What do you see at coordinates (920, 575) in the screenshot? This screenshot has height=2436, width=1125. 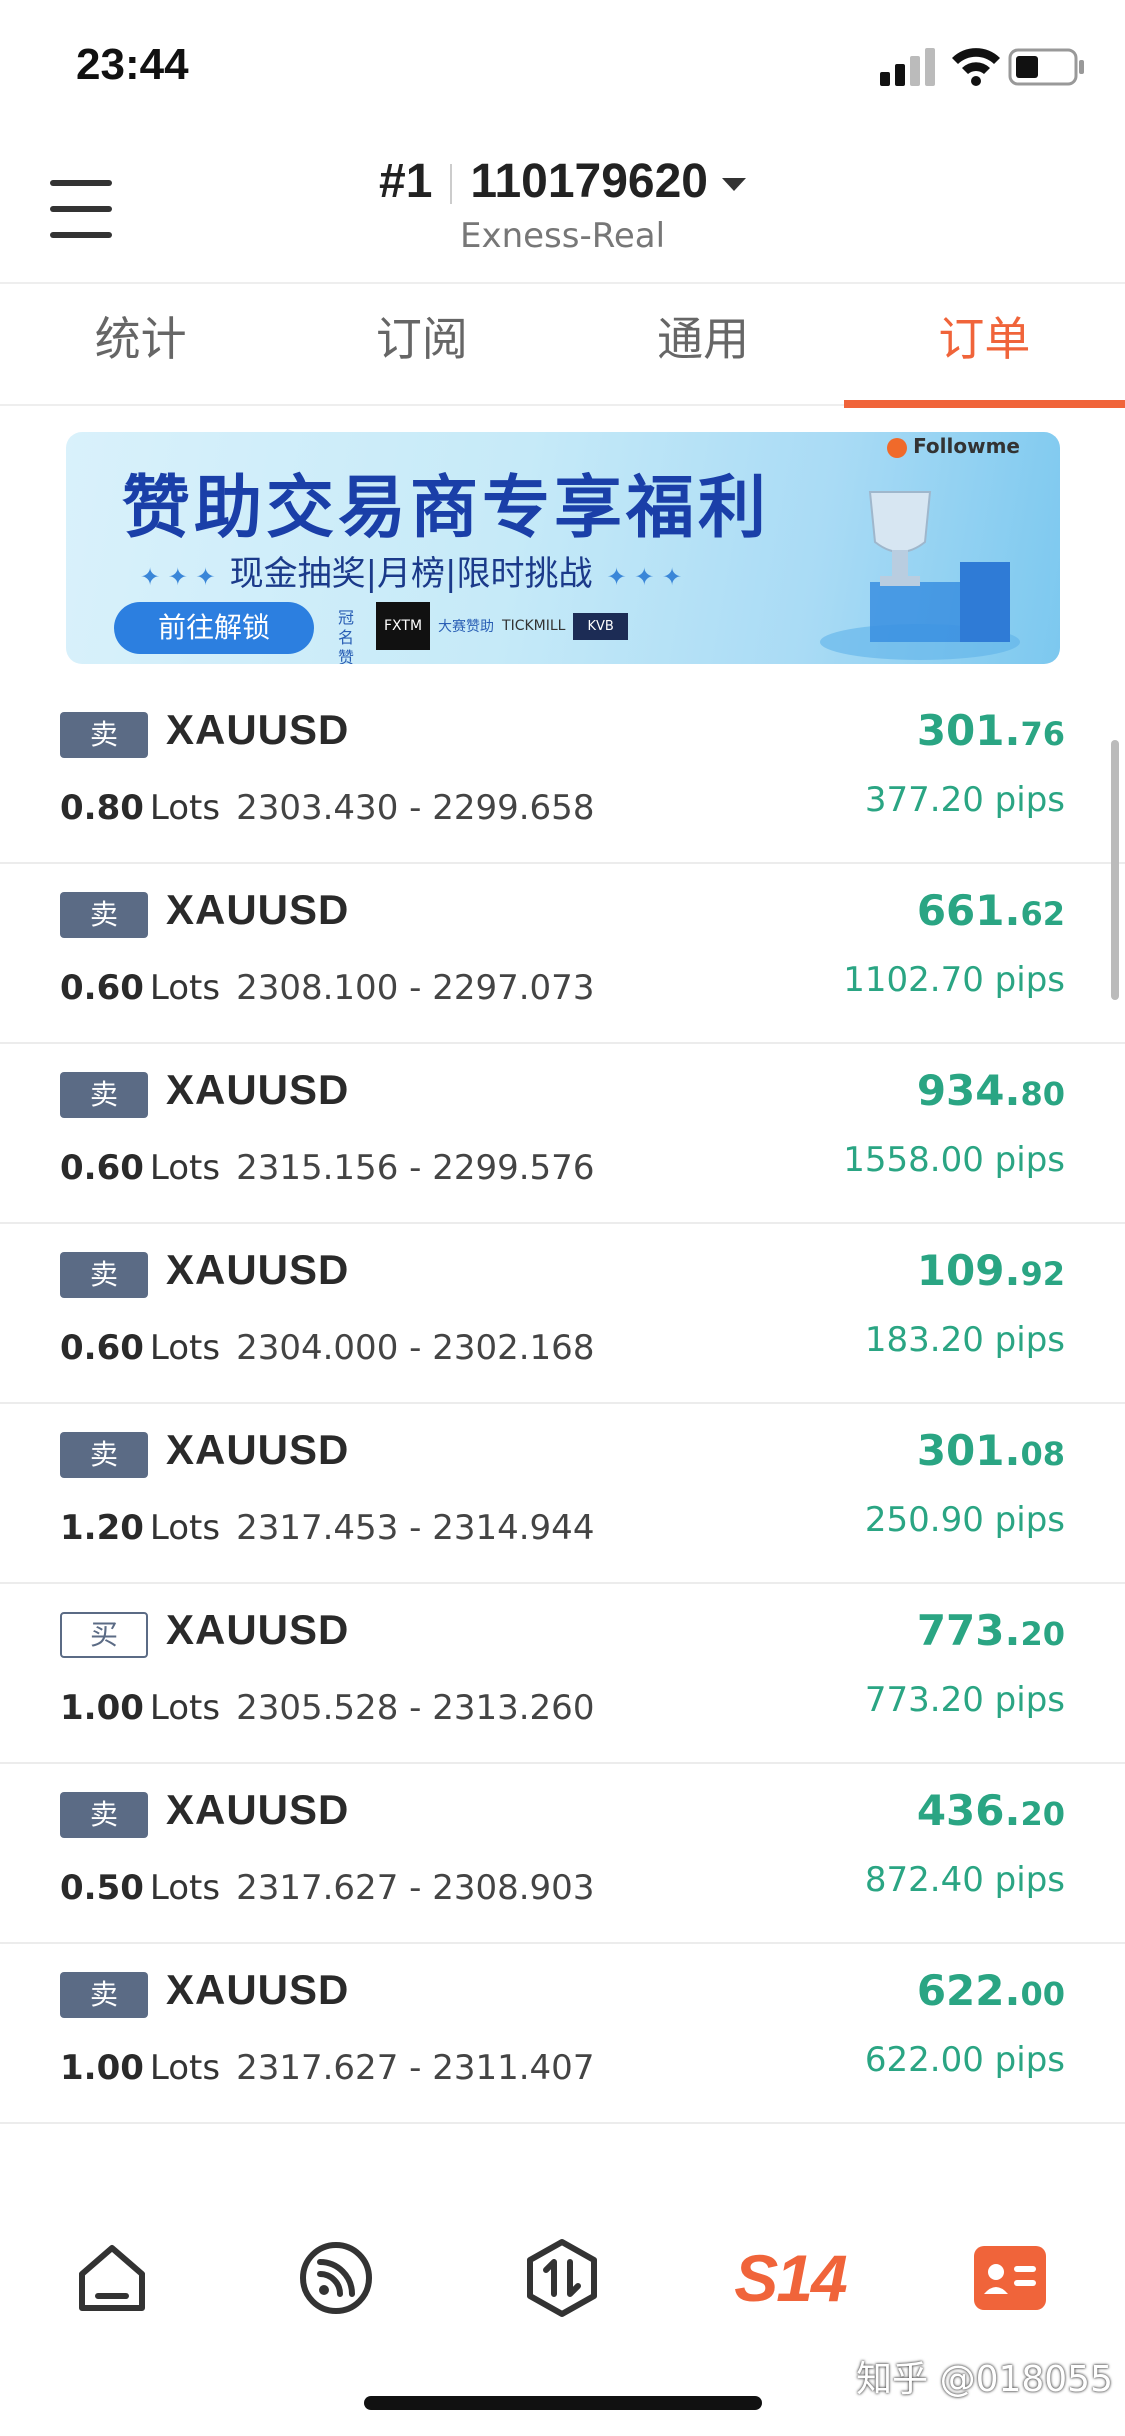 I see `trophy-illustration` at bounding box center [920, 575].